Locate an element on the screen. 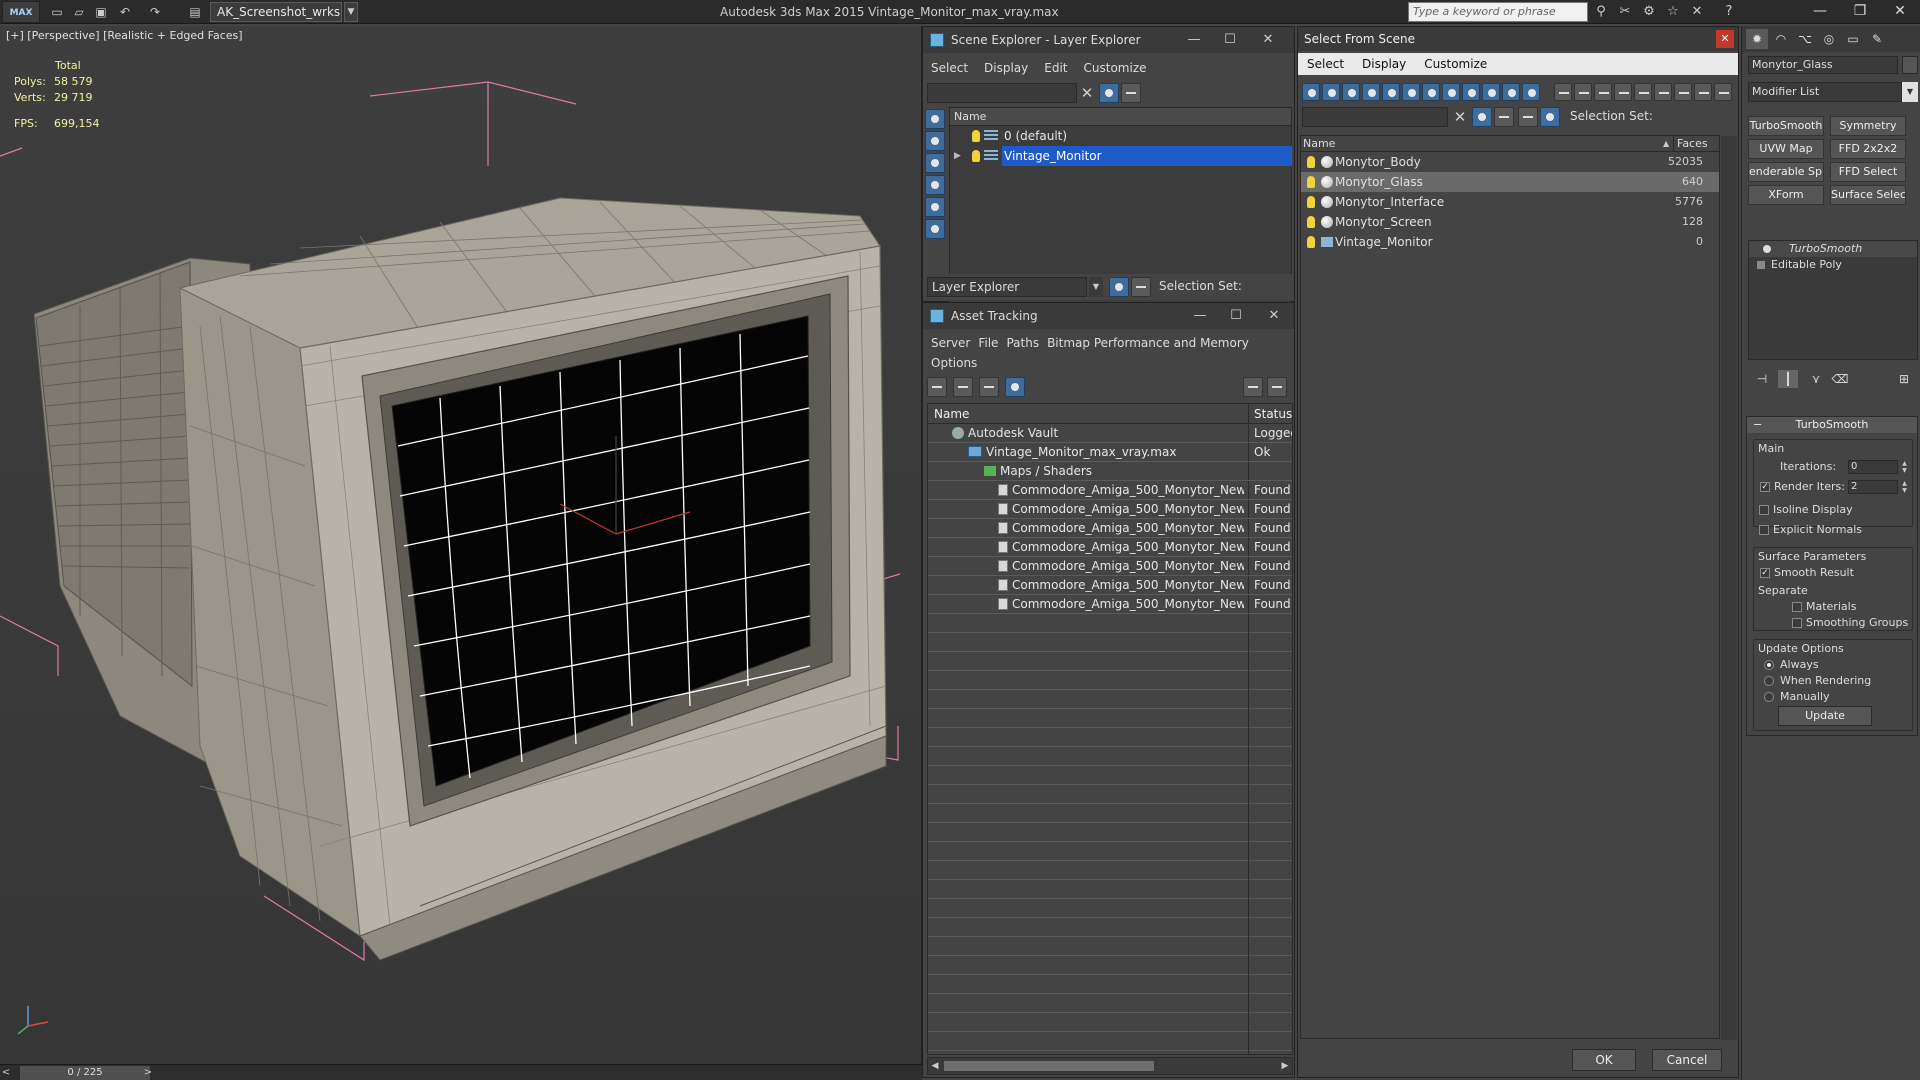 The width and height of the screenshot is (1920, 1080). open-file-icon: ▱ is located at coordinates (79, 12).